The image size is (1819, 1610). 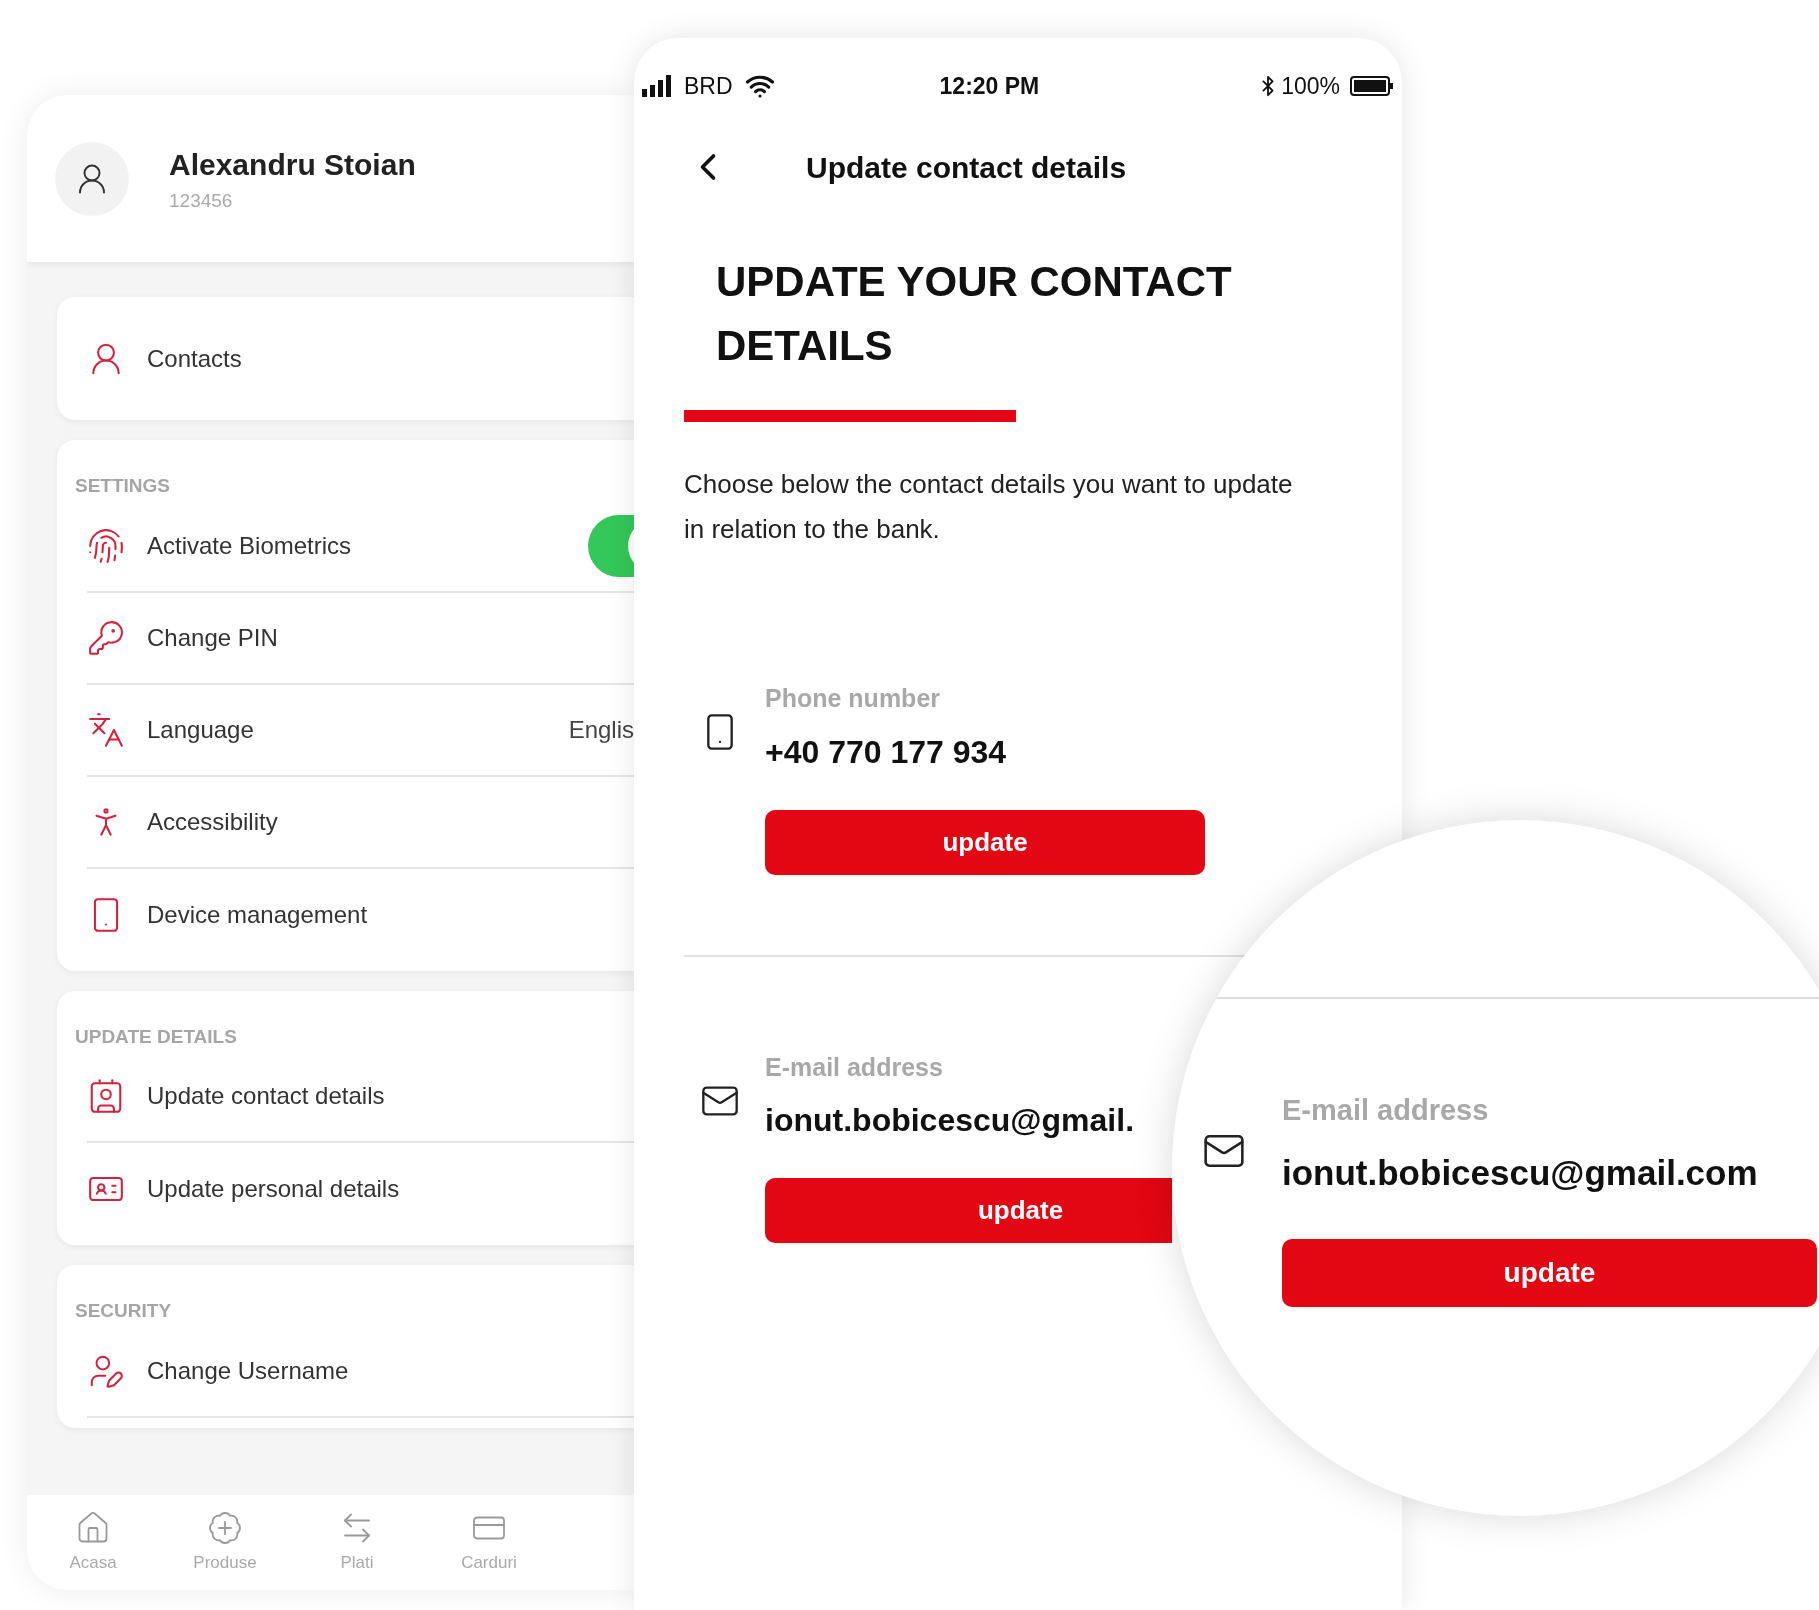 I want to click on user-id: 123456, so click(x=201, y=200).